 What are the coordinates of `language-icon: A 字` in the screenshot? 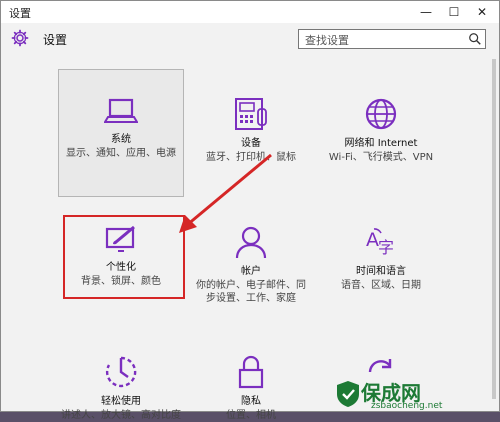 It's located at (380, 242).